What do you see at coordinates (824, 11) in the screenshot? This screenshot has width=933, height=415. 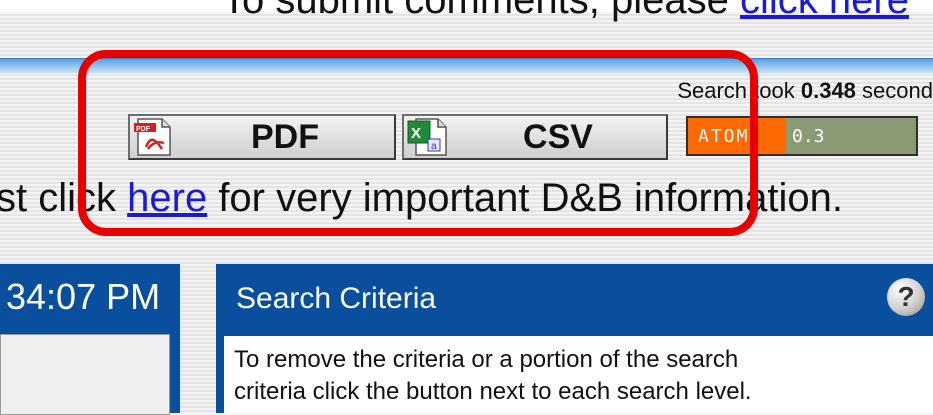 I see `submit-comments-link: click here` at bounding box center [824, 11].